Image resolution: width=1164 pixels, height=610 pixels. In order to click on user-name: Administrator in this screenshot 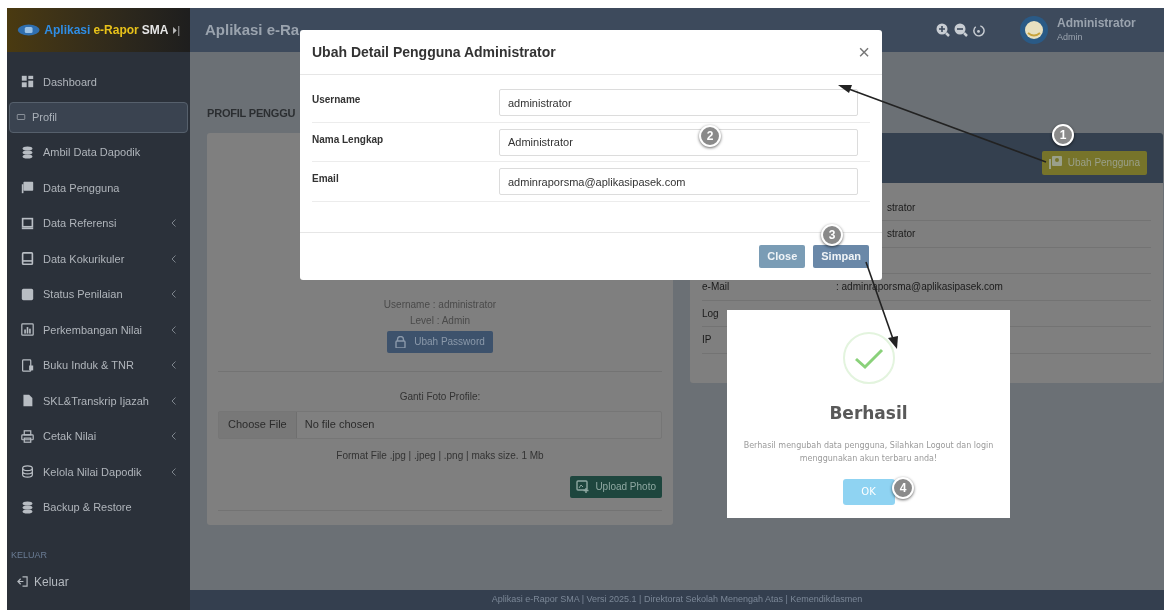, I will do `click(1097, 23)`.